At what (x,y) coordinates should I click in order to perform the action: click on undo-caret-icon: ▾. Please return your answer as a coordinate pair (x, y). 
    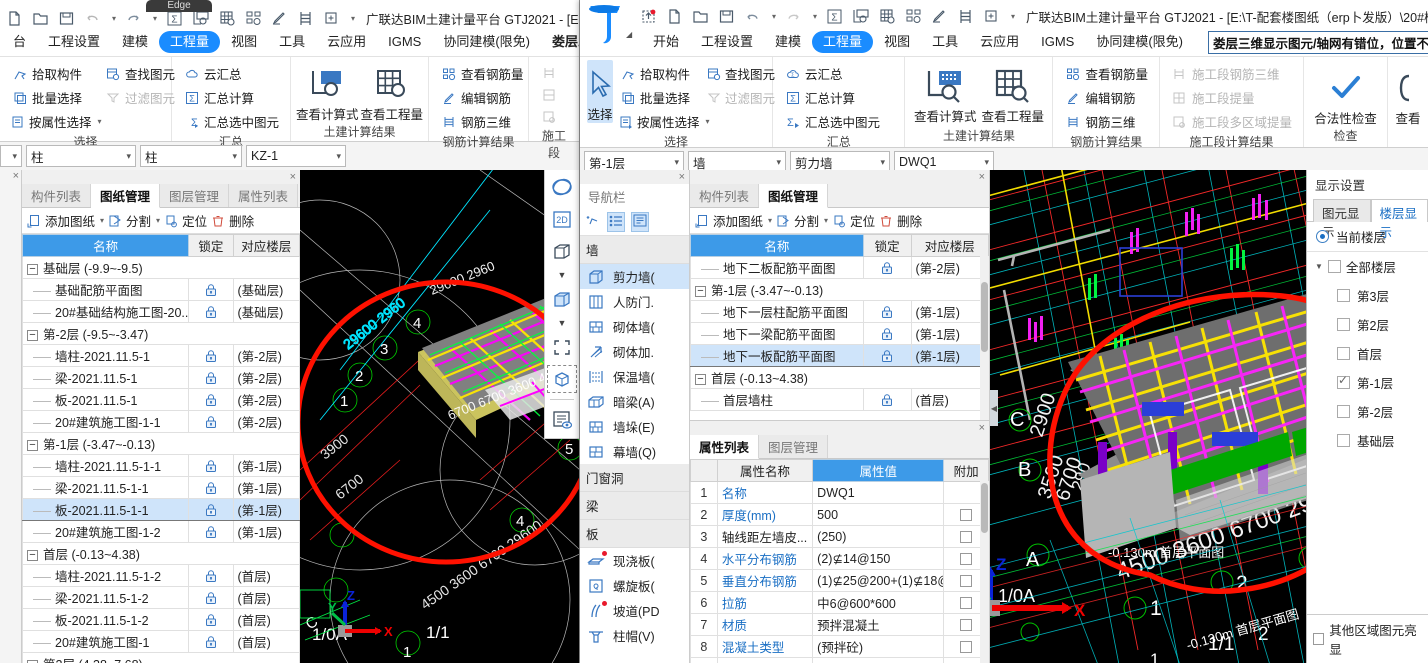
    Looking at the image, I should click on (774, 16).